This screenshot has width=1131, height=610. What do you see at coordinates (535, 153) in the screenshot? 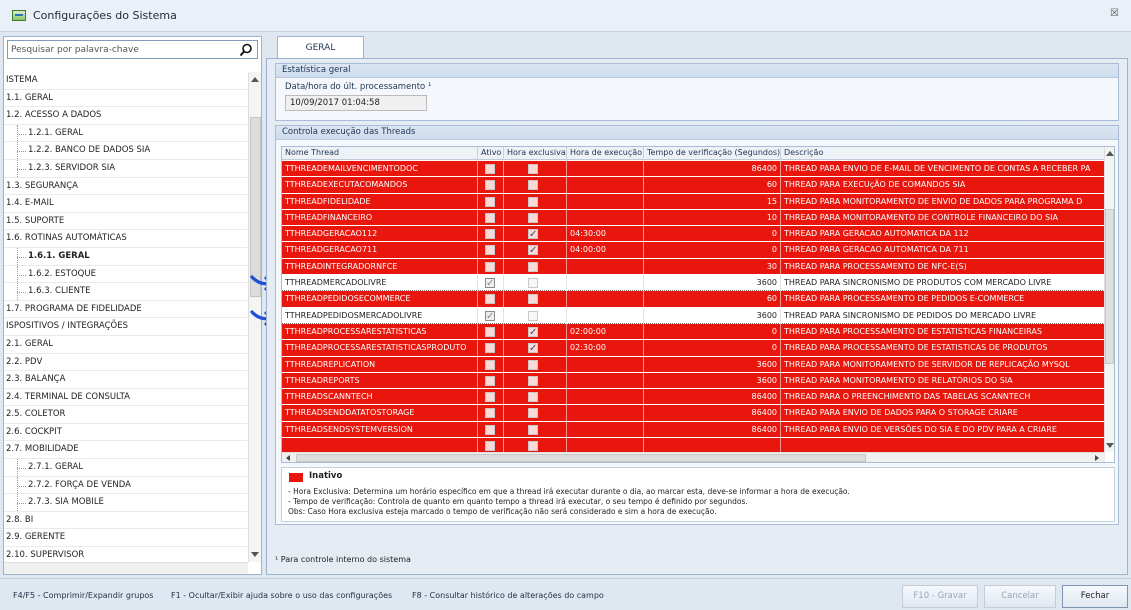
I see `column-header-hora-exclusiva: Hora exclusiva` at bounding box center [535, 153].